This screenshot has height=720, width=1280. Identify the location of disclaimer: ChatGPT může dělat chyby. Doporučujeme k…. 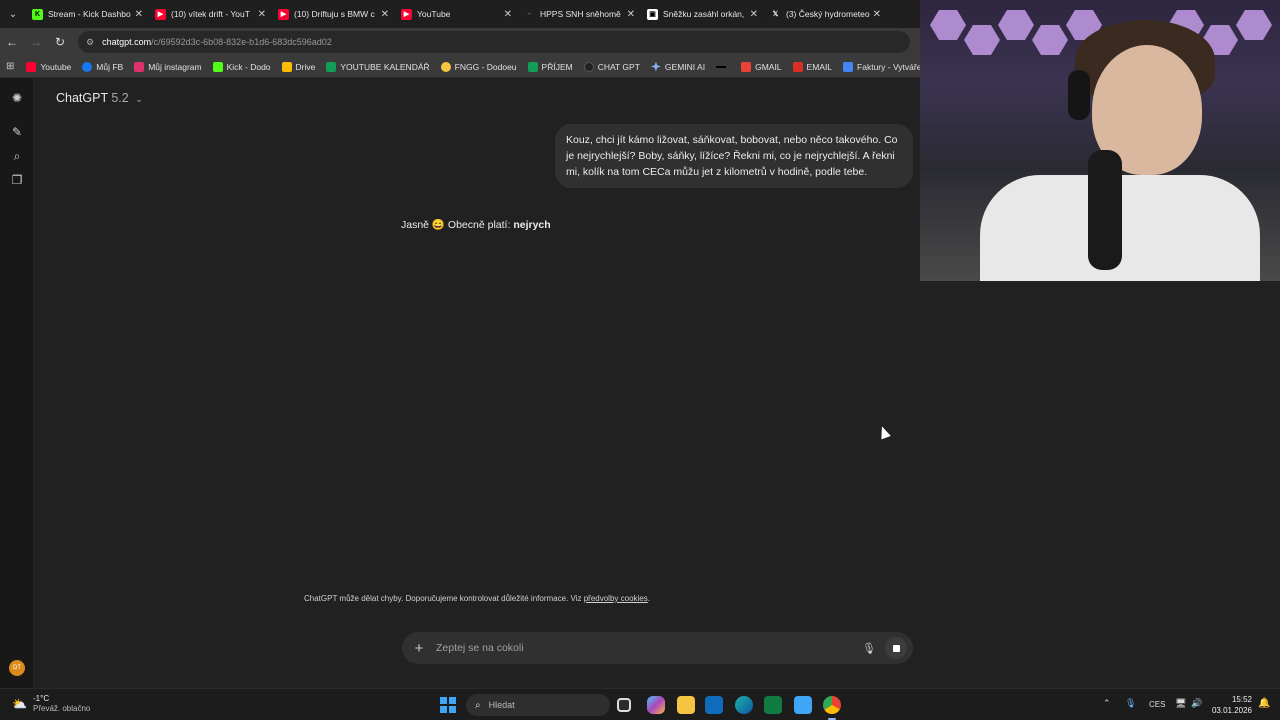
(477, 598).